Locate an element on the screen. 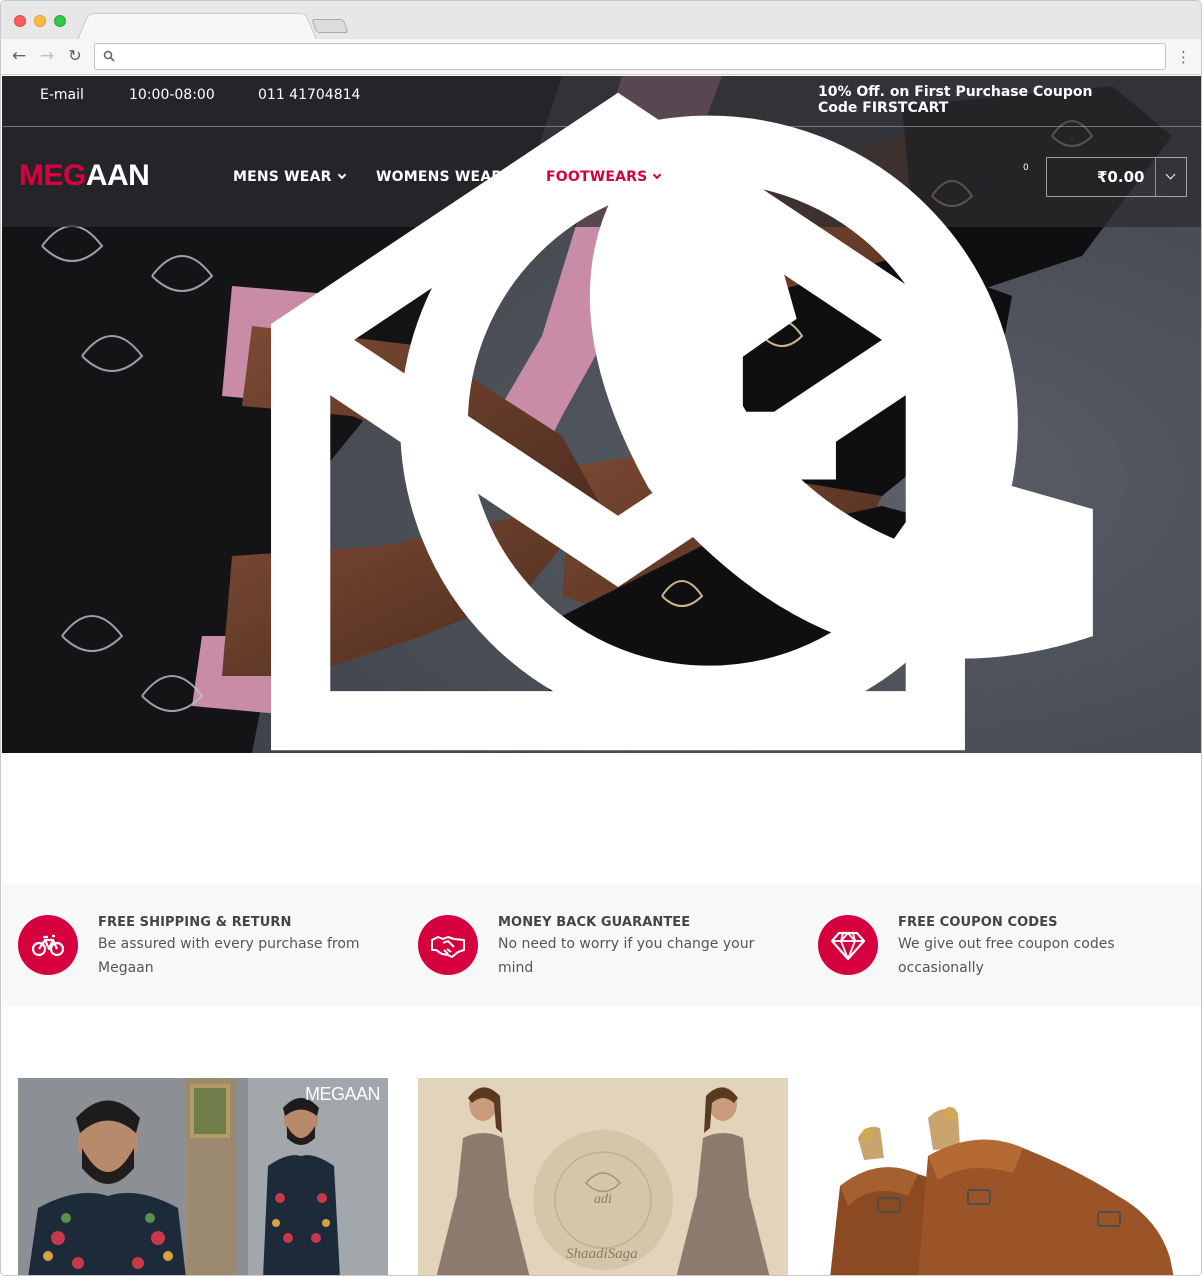  nav-womens-wear: WOMENS WEAR is located at coordinates (446, 177).